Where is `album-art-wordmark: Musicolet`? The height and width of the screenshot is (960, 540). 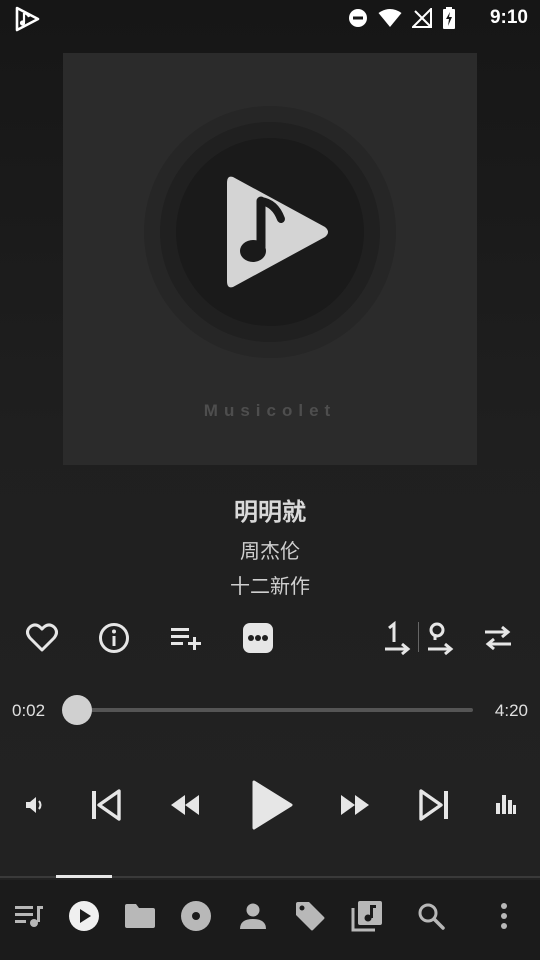 album-art-wordmark: Musicolet is located at coordinates (270, 410).